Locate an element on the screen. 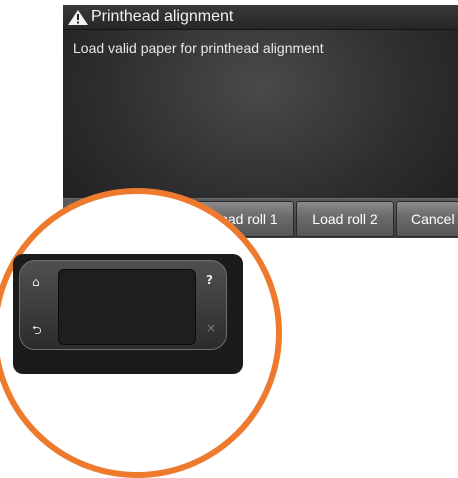 This screenshot has width=458, height=478. device-bezel: ⌂ ⮌ ? × is located at coordinates (123, 305).